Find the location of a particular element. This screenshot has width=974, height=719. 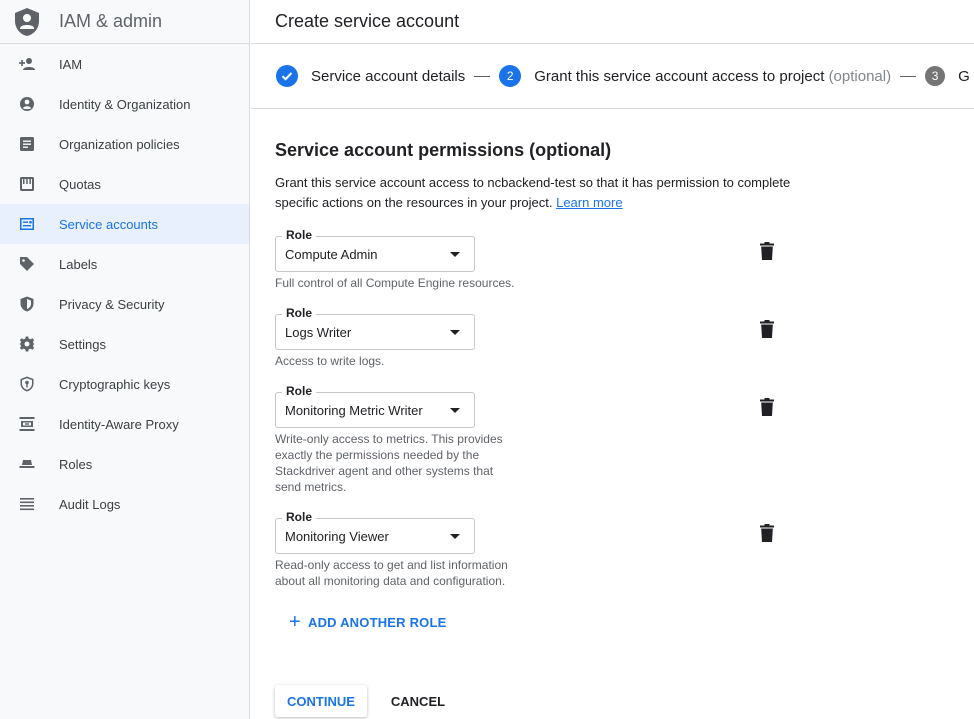

continue-button: CONTINUE is located at coordinates (321, 701).